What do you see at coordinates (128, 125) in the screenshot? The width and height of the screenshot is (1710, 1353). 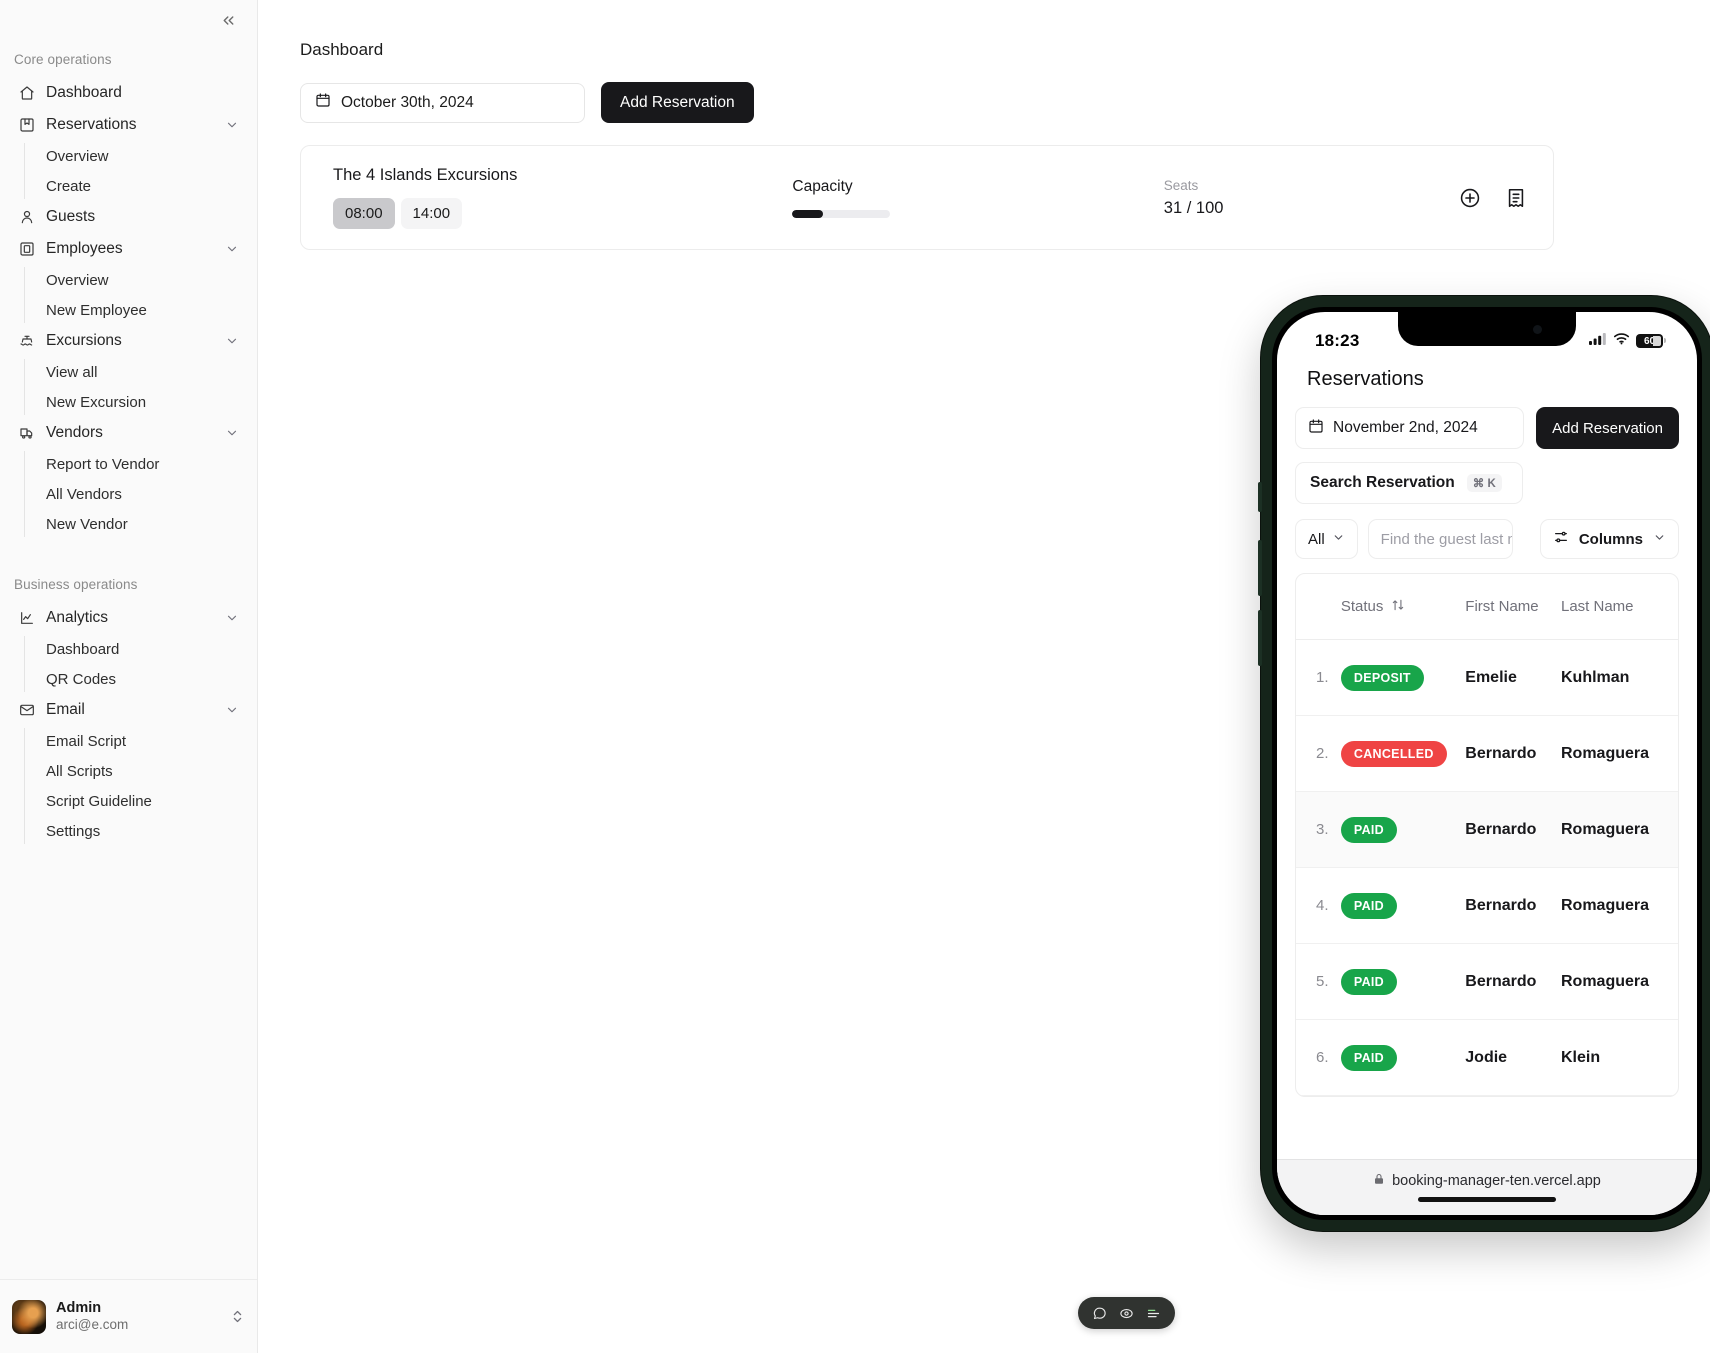 I see `sidebar-item-reservations: Reservations` at bounding box center [128, 125].